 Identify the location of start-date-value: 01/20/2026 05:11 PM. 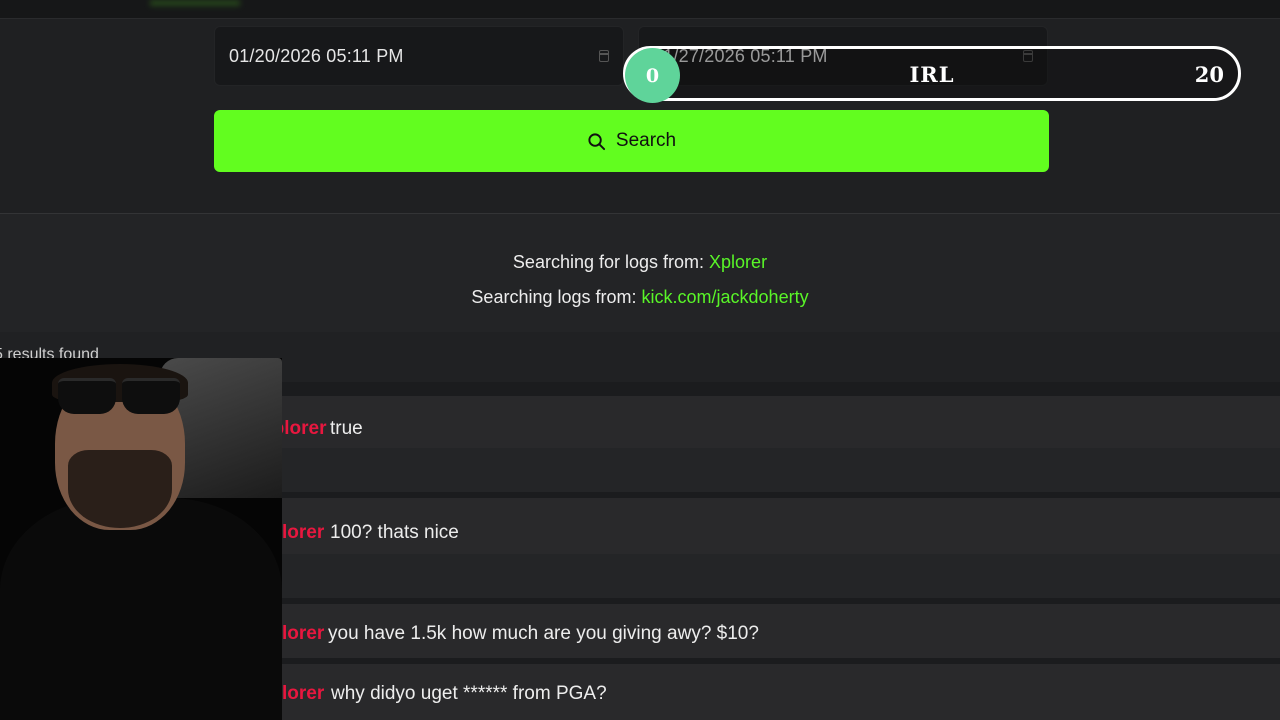
(316, 55).